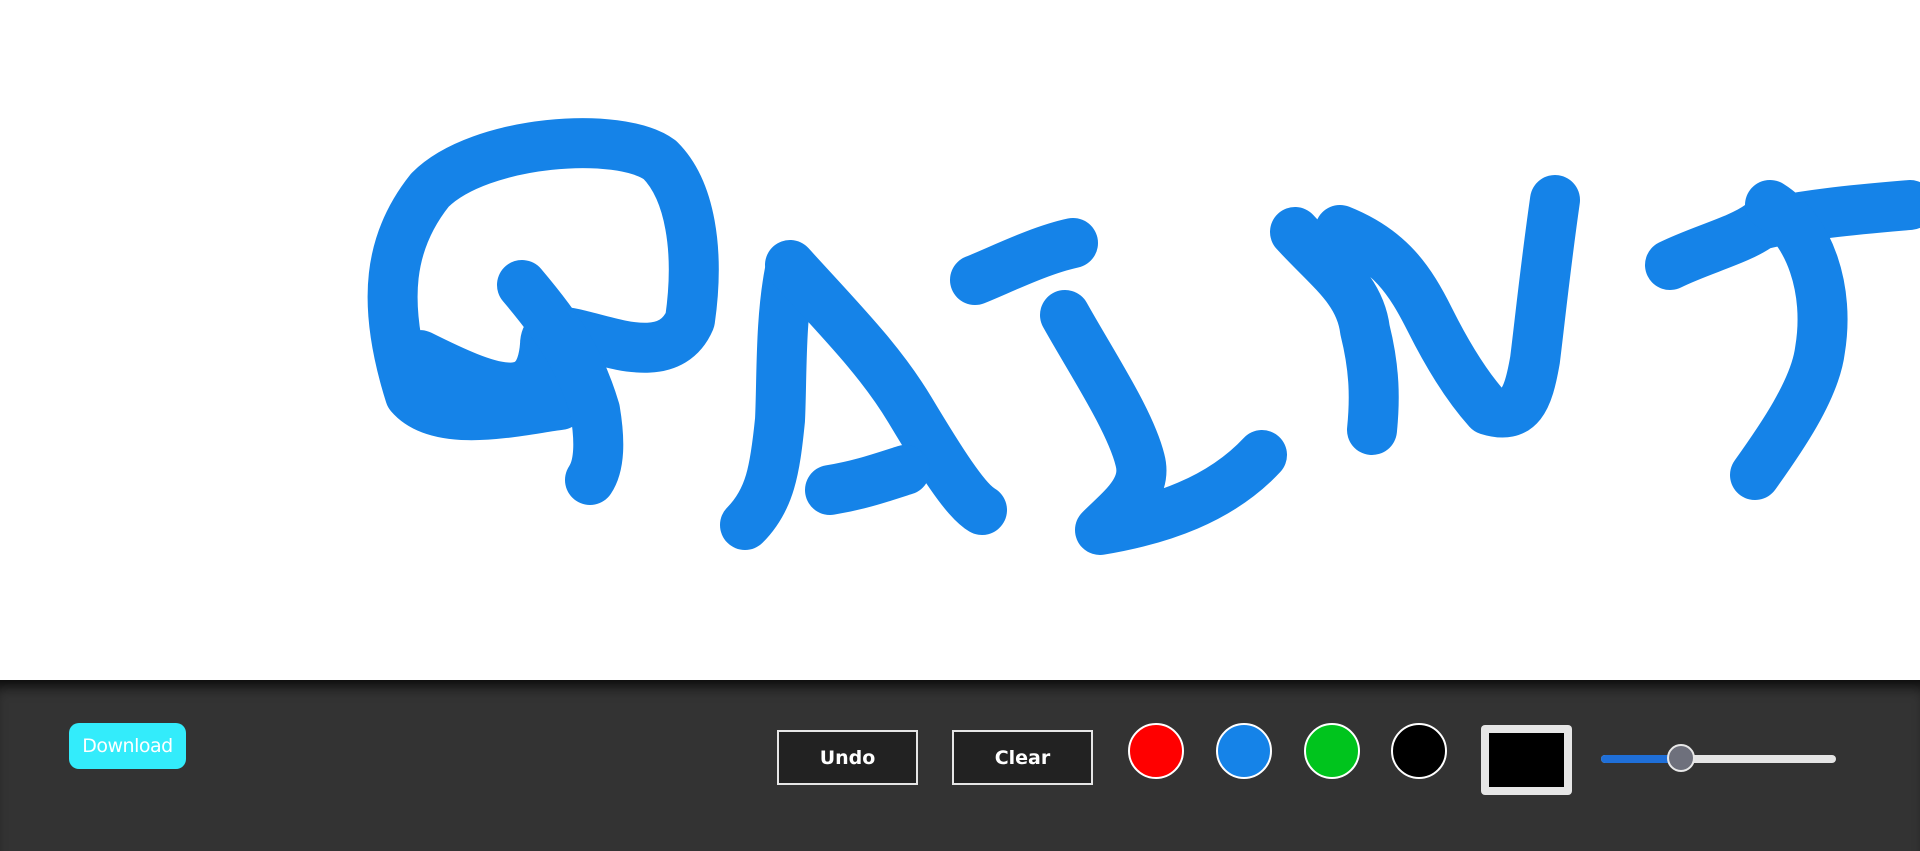 This screenshot has height=851, width=1920. I want to click on color-swatch-red, so click(1156, 751).